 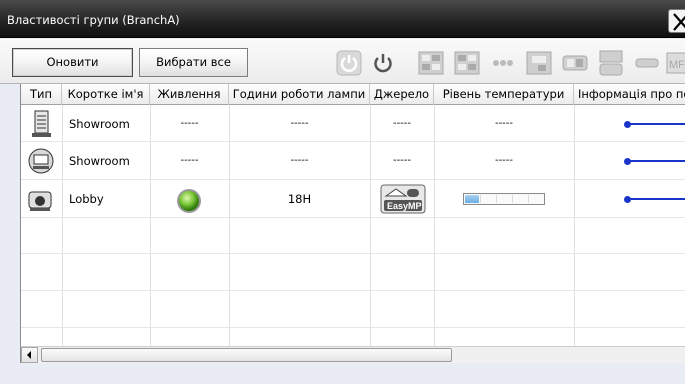 What do you see at coordinates (40, 201) in the screenshot?
I see `projector-small-icon` at bounding box center [40, 201].